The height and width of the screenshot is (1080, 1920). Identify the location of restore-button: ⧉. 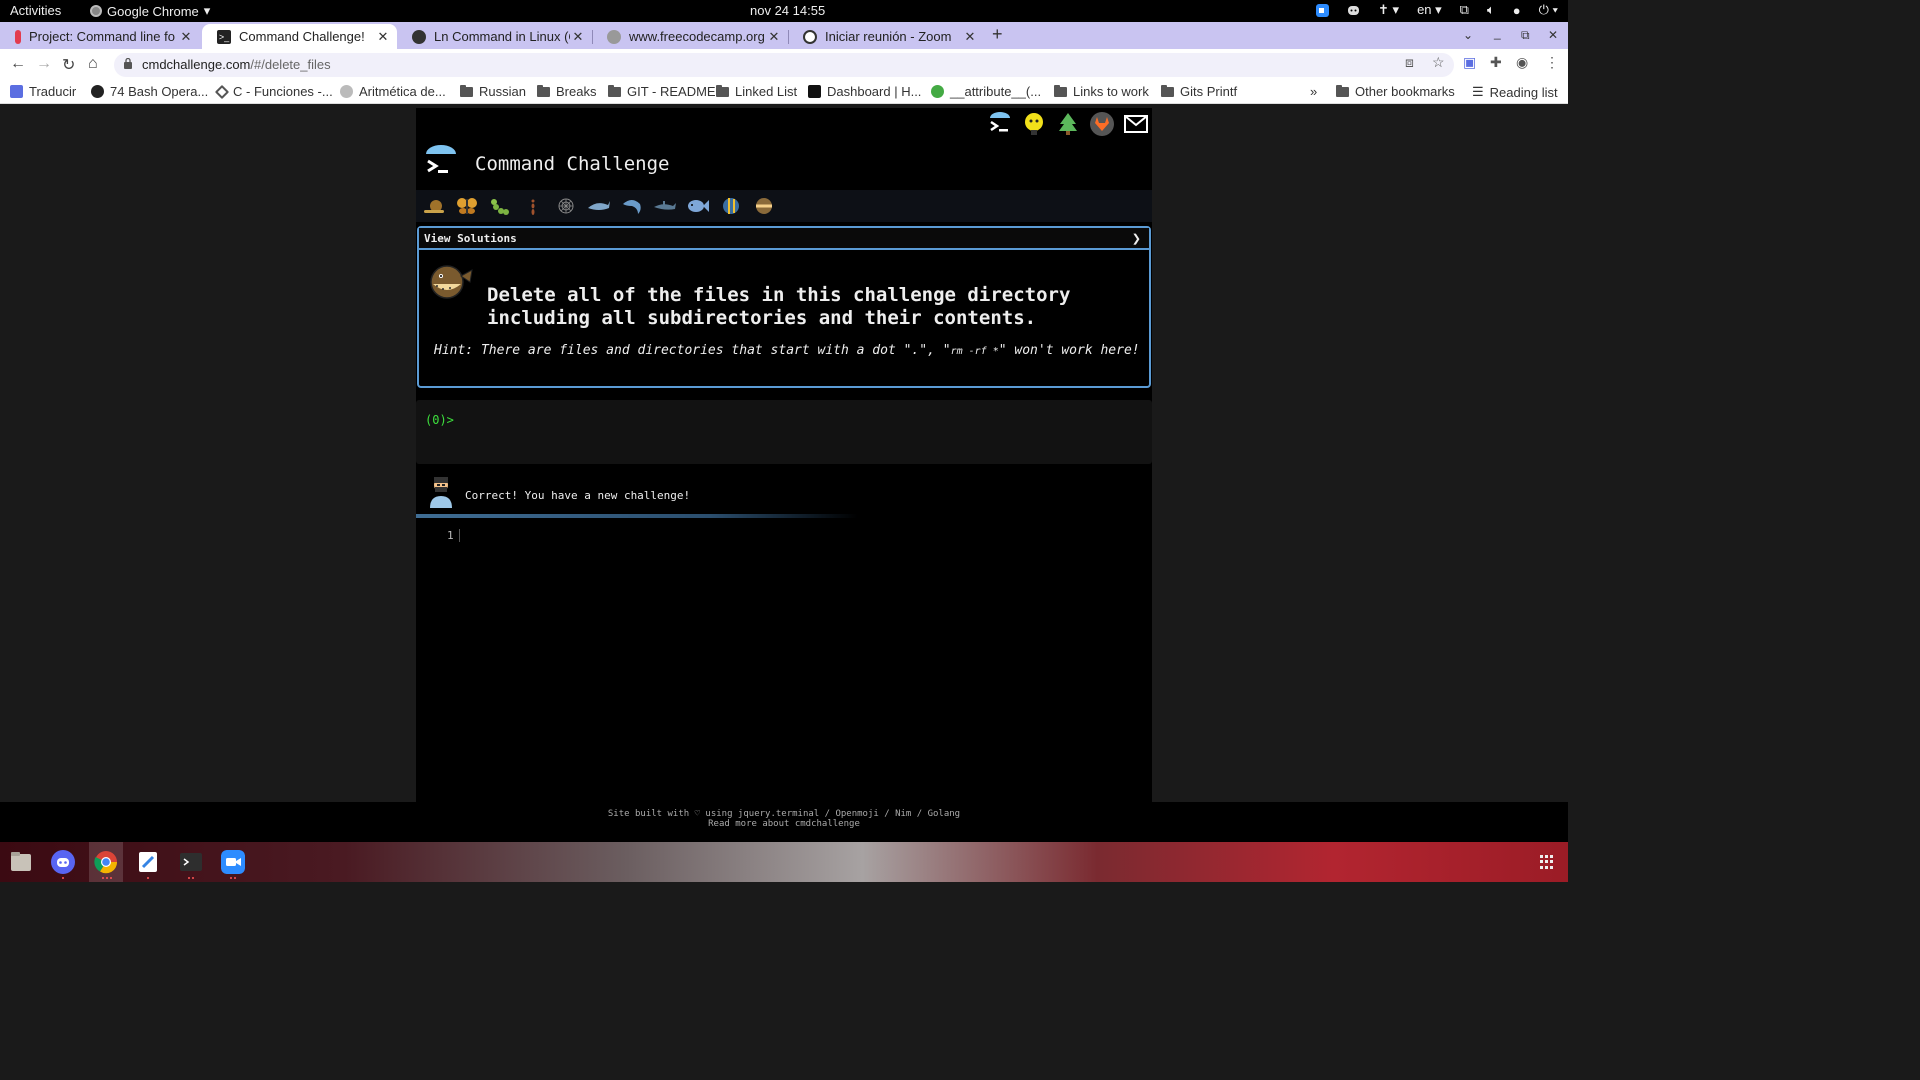
(1525, 35).